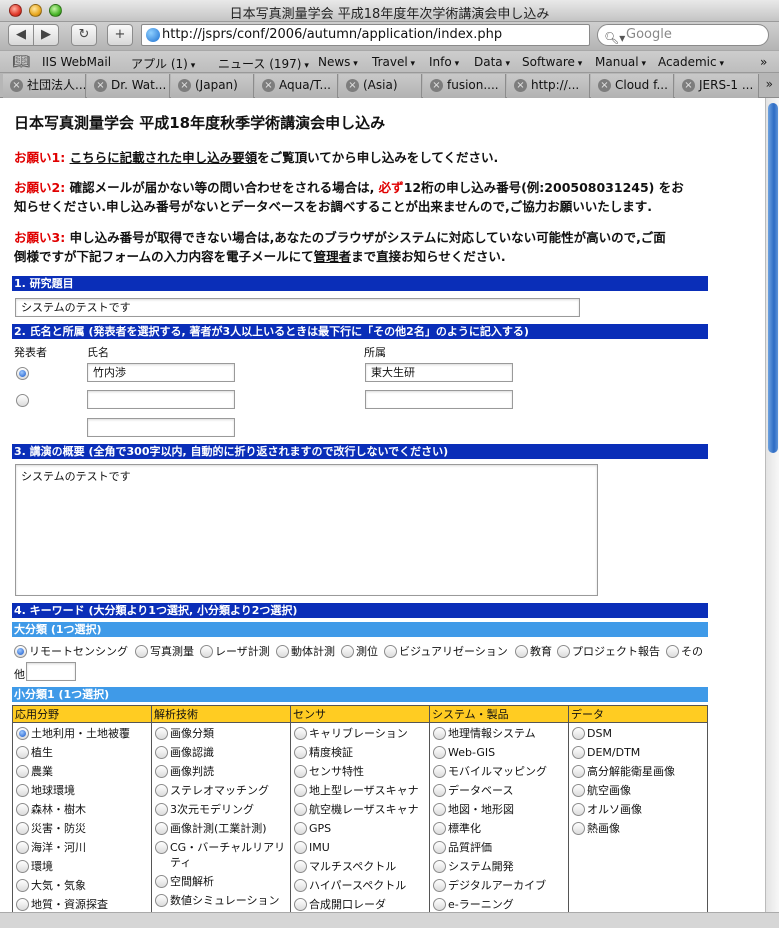  What do you see at coordinates (360, 808) in the screenshot?
I see `keyword-option: 航空機レーザスキャナ` at bounding box center [360, 808].